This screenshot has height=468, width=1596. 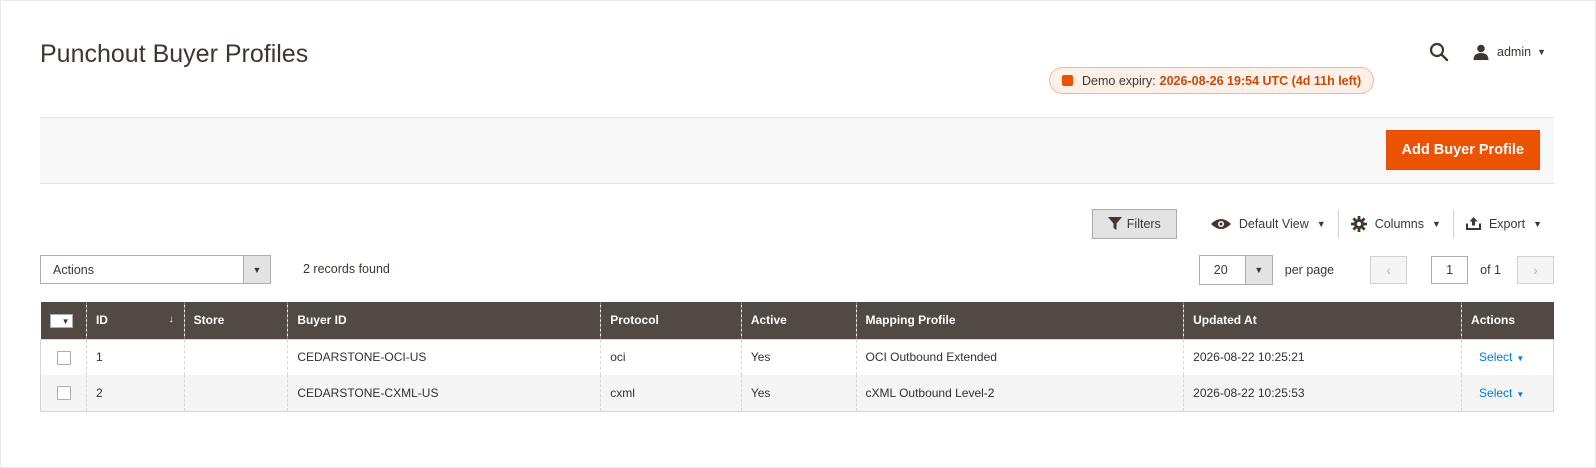 What do you see at coordinates (444, 393) in the screenshot?
I see `cell-buyer-id: CEDARSTONE-CXML-US` at bounding box center [444, 393].